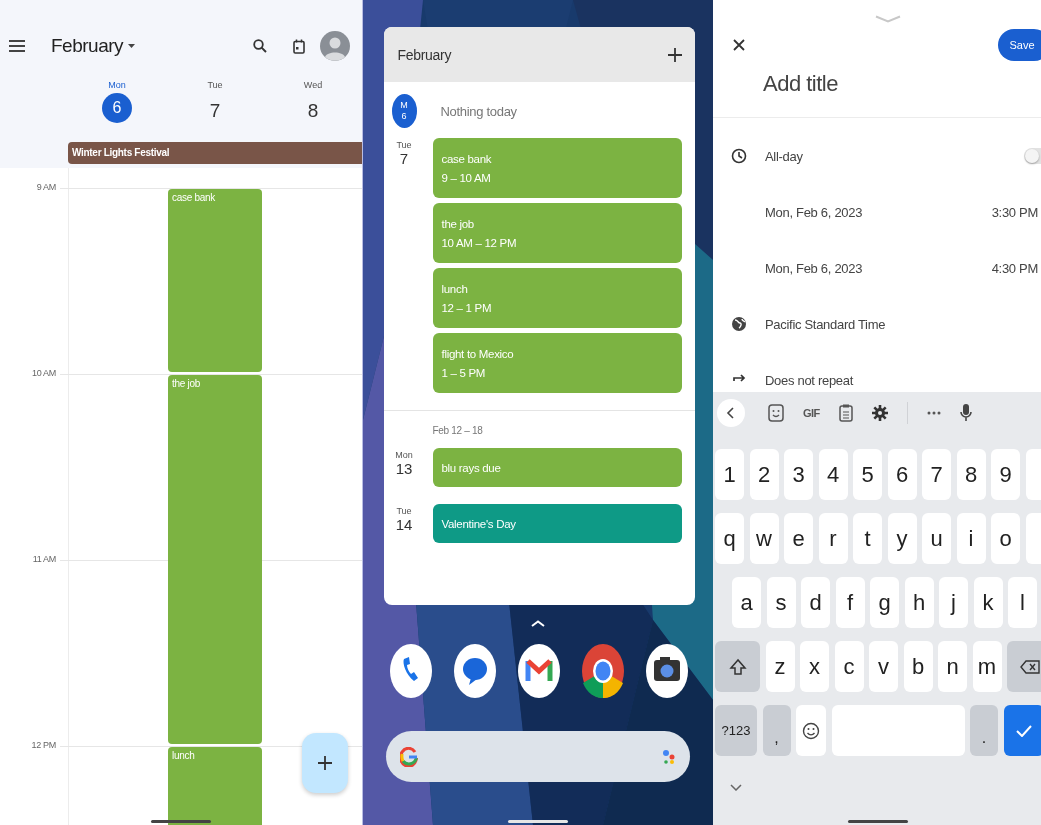 The height and width of the screenshot is (825, 1041). I want to click on date-number: 6, so click(117, 108).